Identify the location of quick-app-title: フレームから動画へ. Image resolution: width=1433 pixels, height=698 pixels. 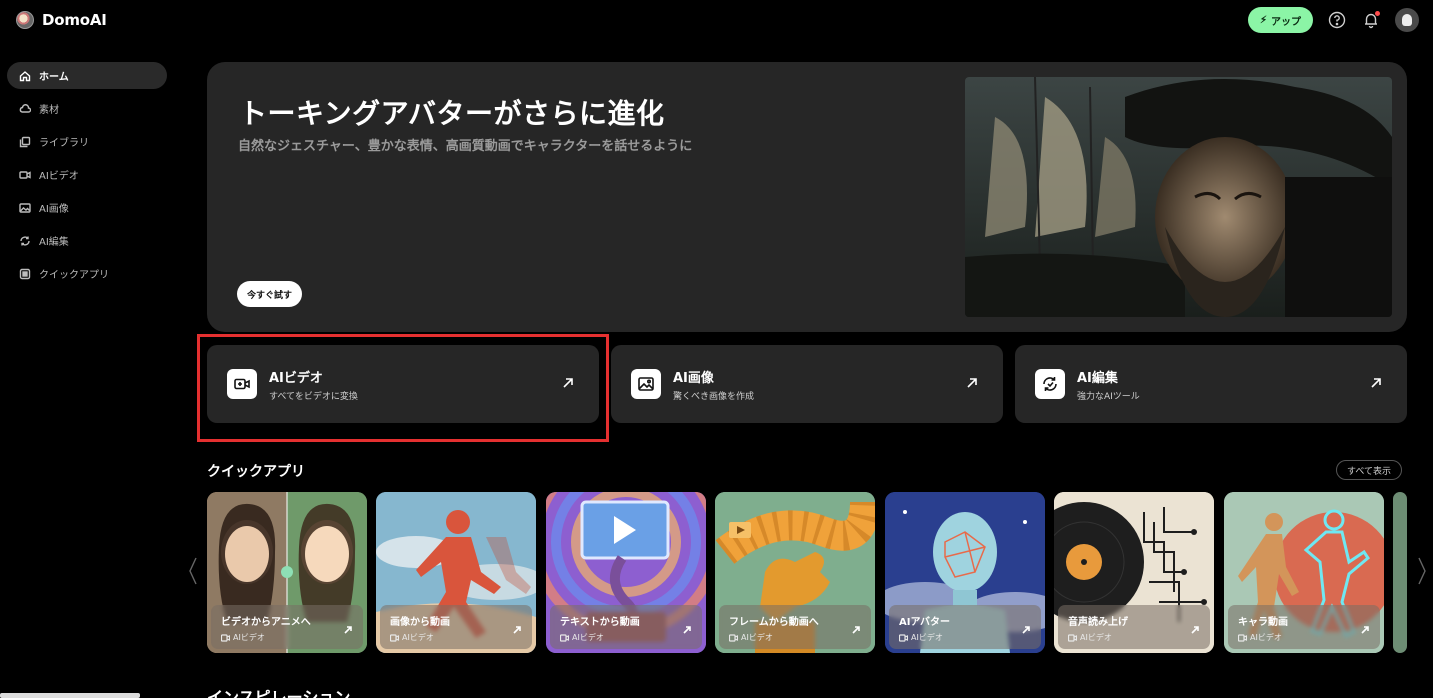
(774, 622).